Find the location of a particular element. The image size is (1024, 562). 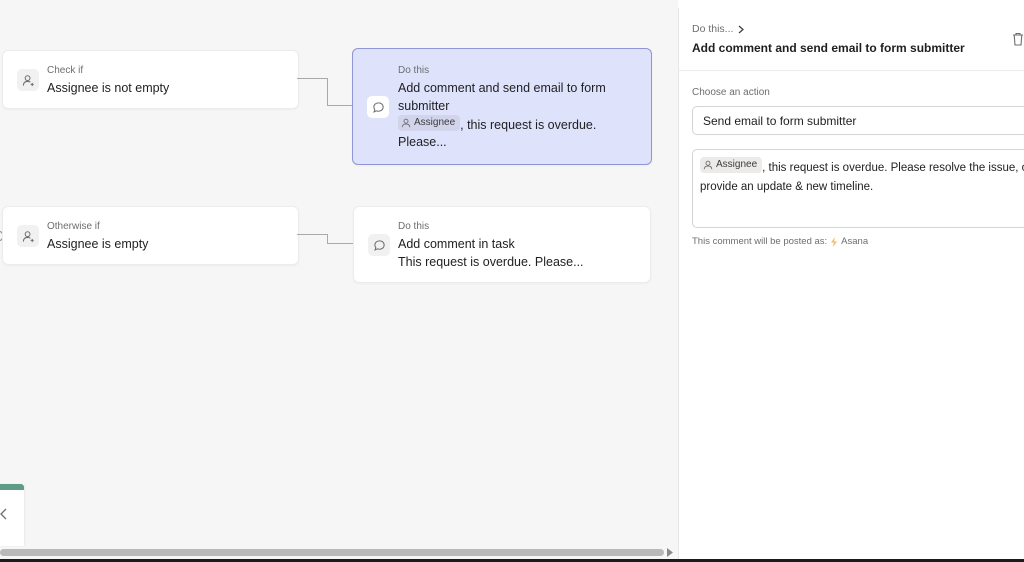

condition-card-check-if: Check if Assignee is not empty is located at coordinates (150, 79).